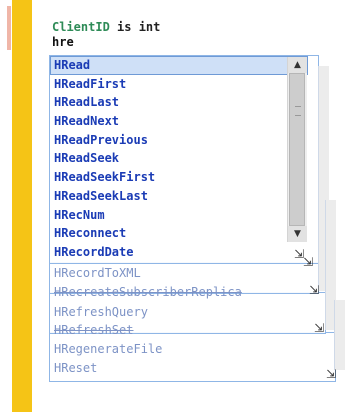  What do you see at coordinates (179, 121) in the screenshot?
I see `autocomplete-item: HReadNext` at bounding box center [179, 121].